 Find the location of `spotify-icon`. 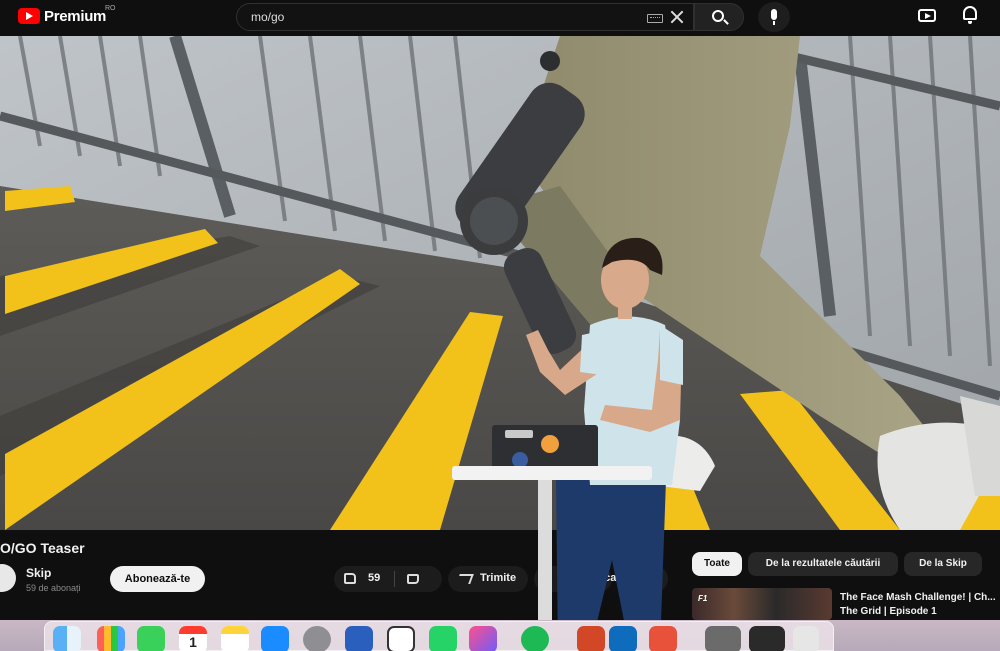

spotify-icon is located at coordinates (535, 638).